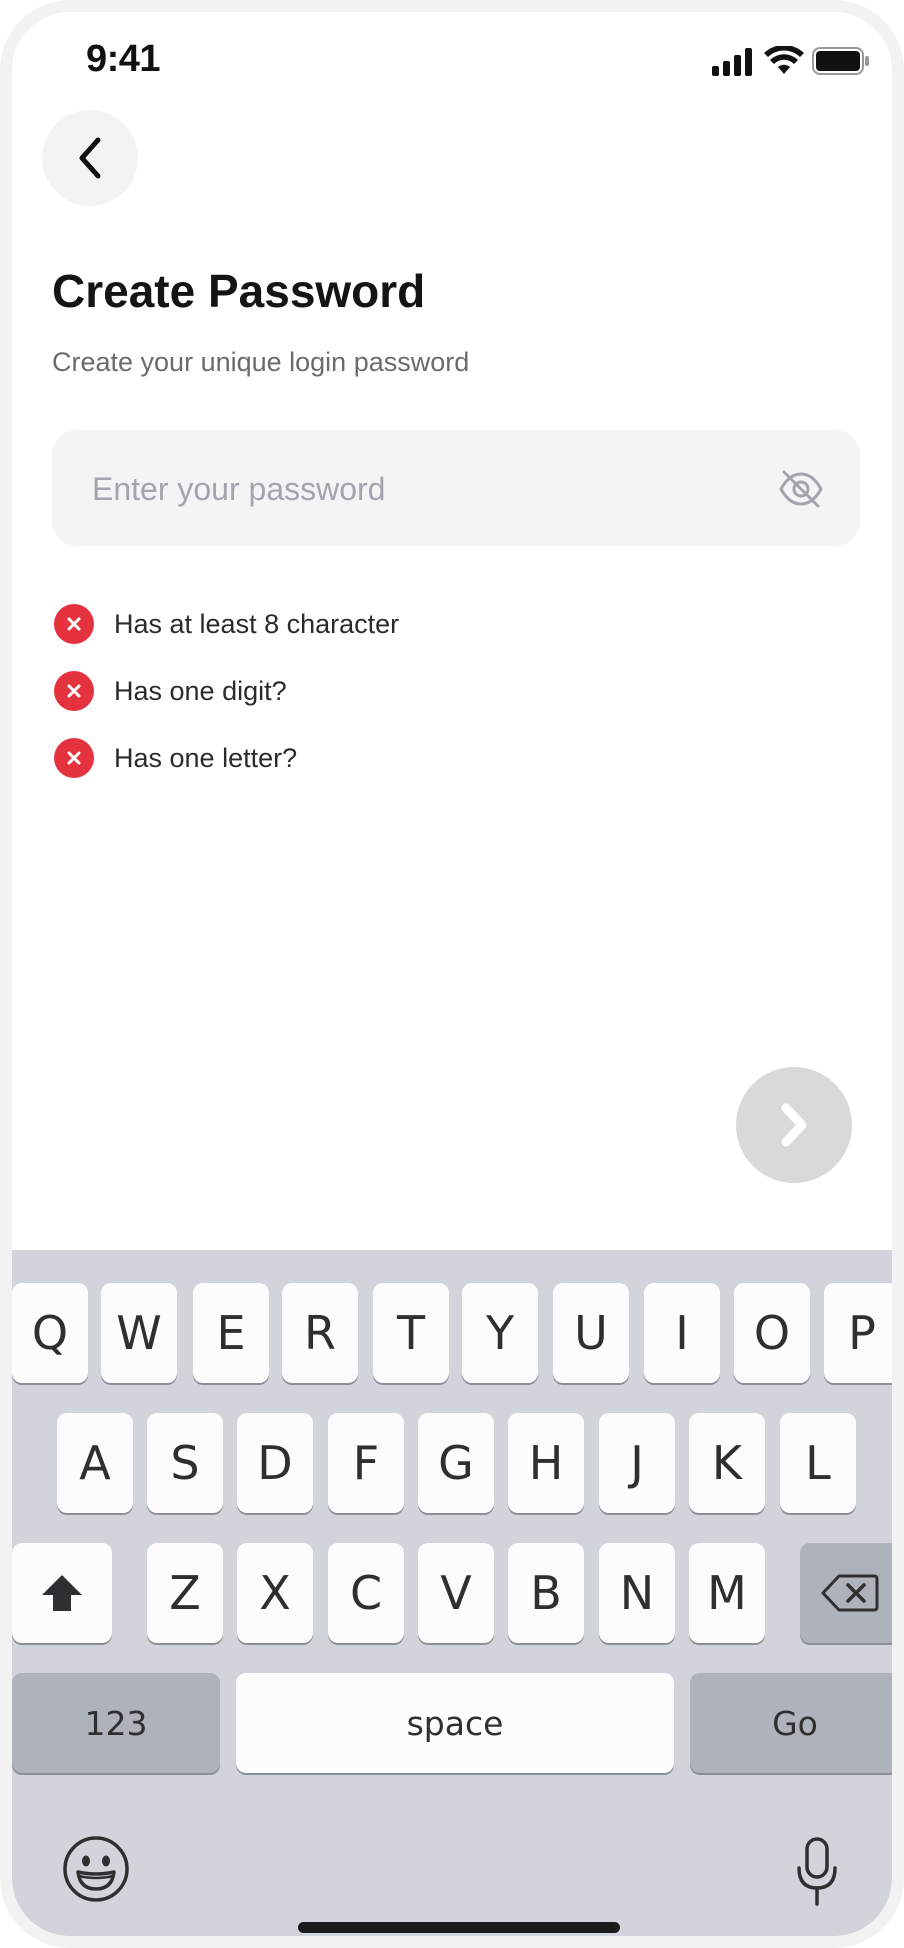  I want to click on rule-digit: Has one digit?, so click(226, 691).